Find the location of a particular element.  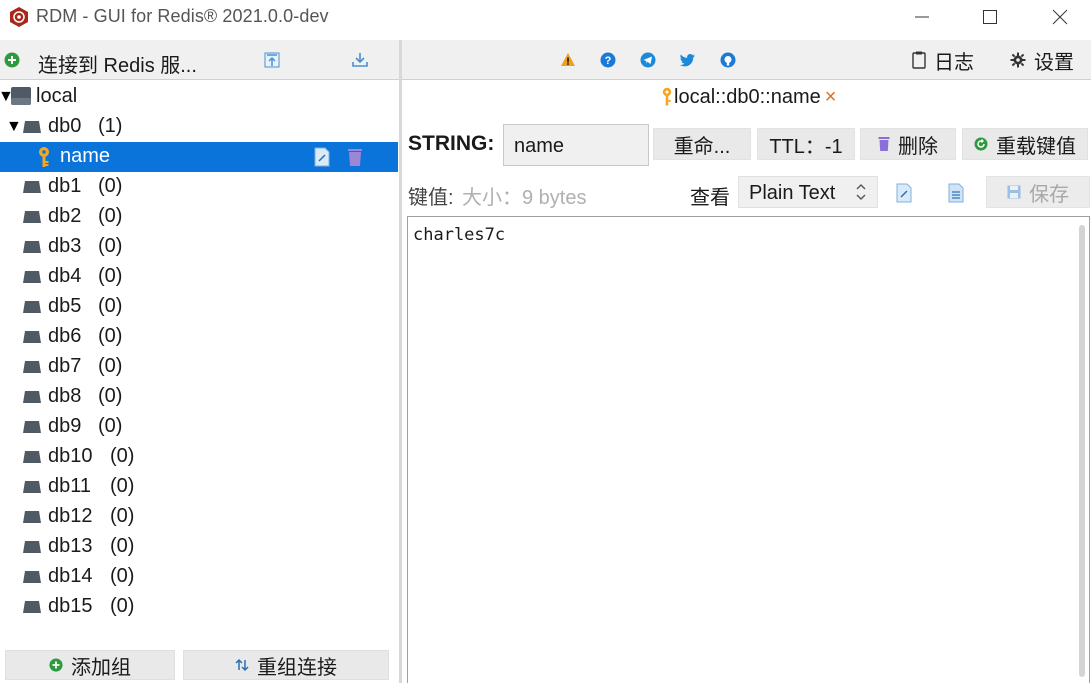

tree-db-row: db4 (0) is located at coordinates (199, 277).